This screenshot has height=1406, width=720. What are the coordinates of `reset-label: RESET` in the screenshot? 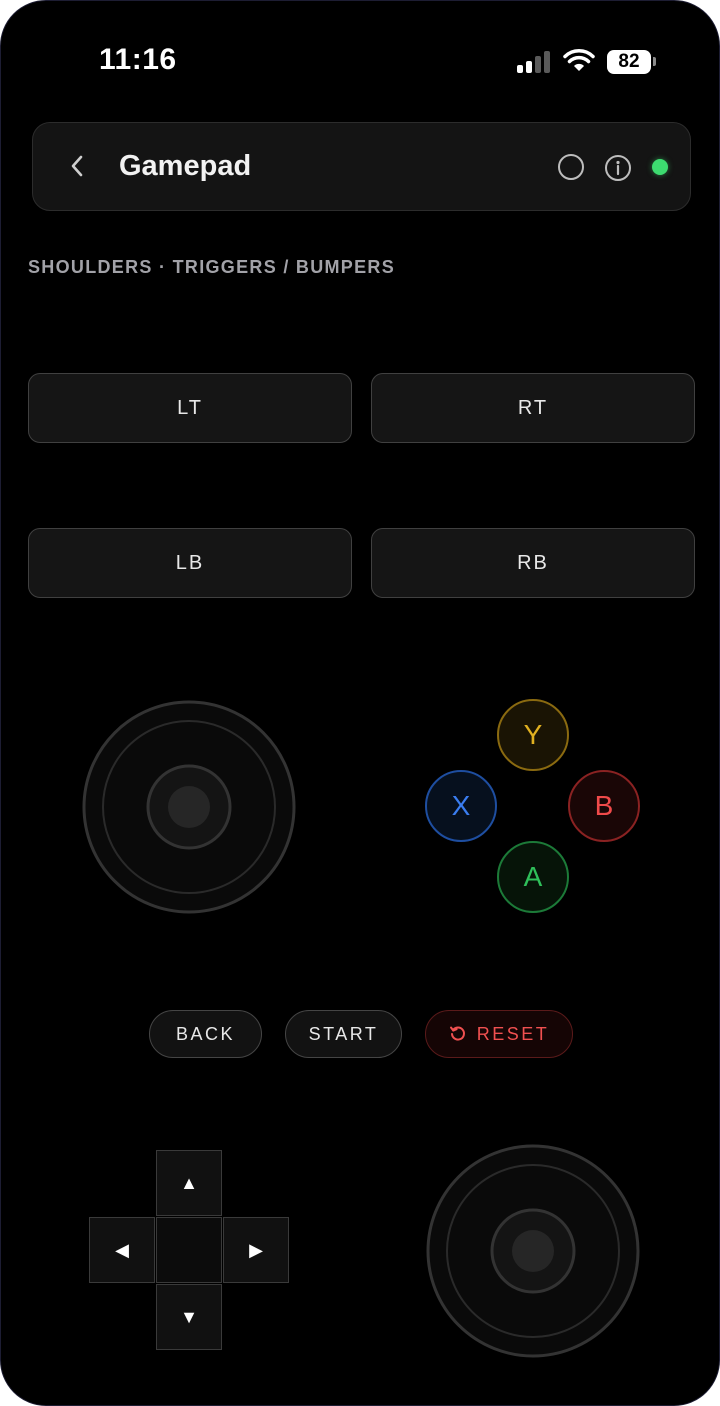 It's located at (513, 1033).